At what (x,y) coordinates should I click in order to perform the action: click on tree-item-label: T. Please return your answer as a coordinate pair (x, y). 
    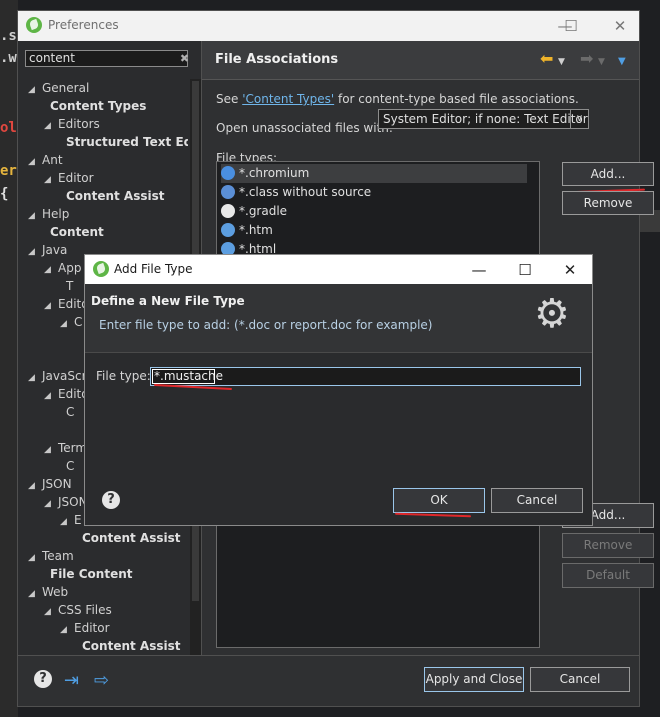
    Looking at the image, I should click on (70, 286).